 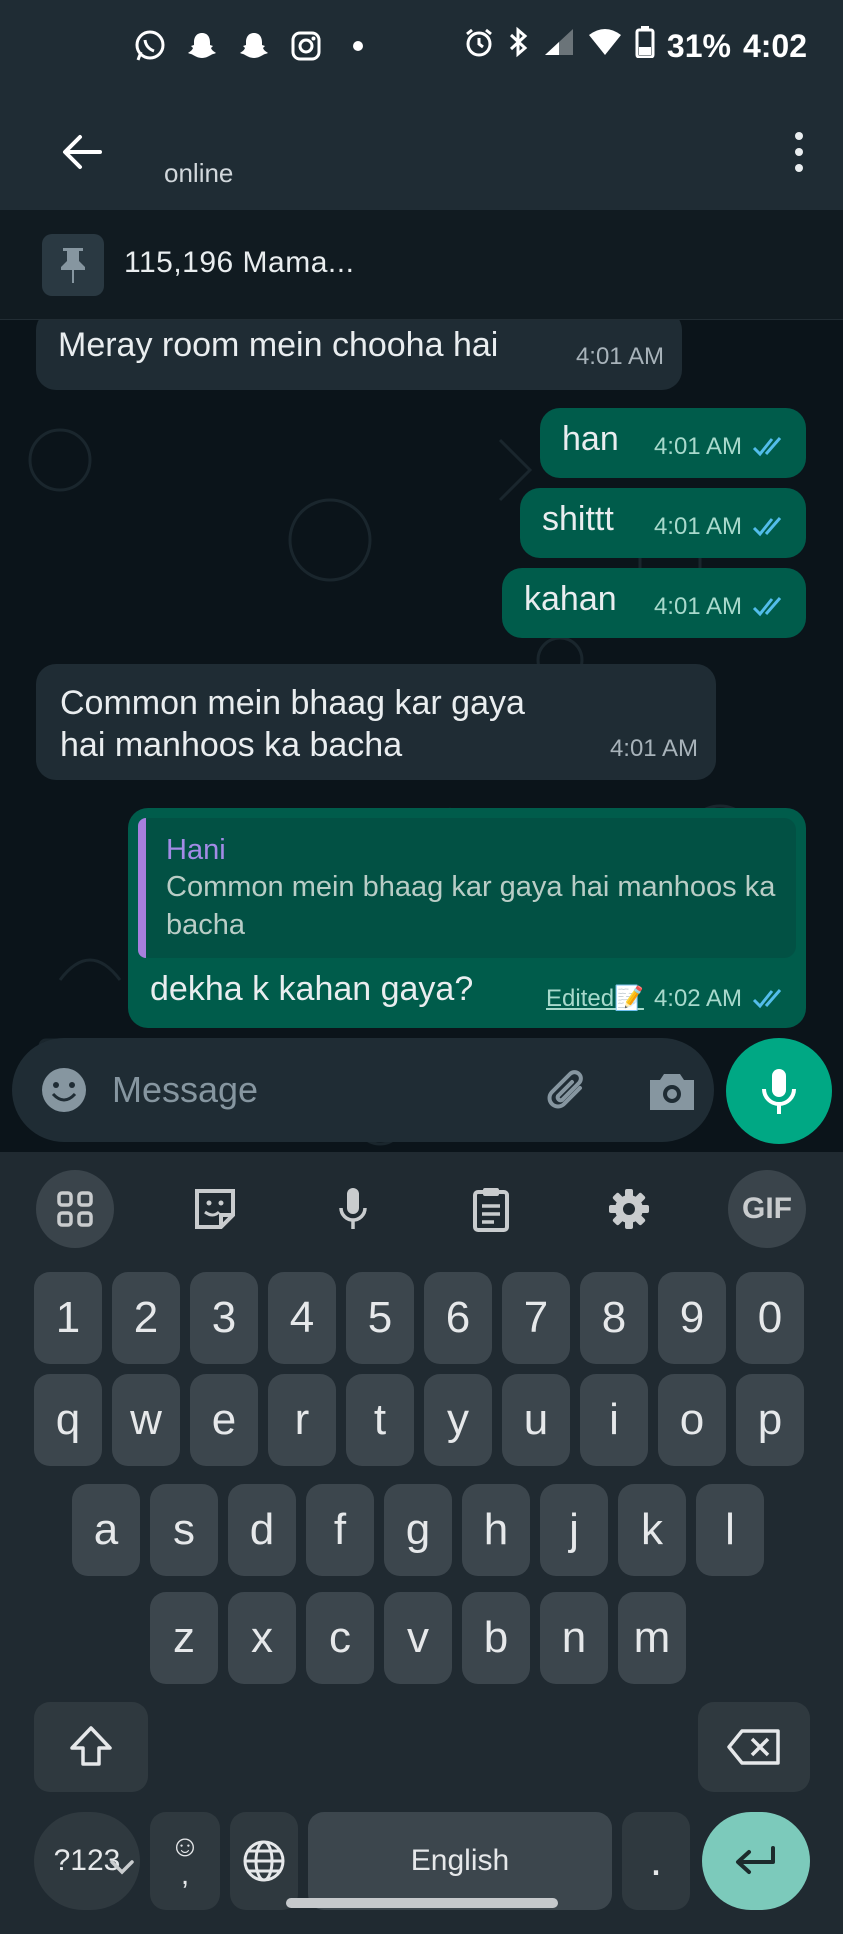 What do you see at coordinates (106, 1530) in the screenshot?
I see `key-a: a` at bounding box center [106, 1530].